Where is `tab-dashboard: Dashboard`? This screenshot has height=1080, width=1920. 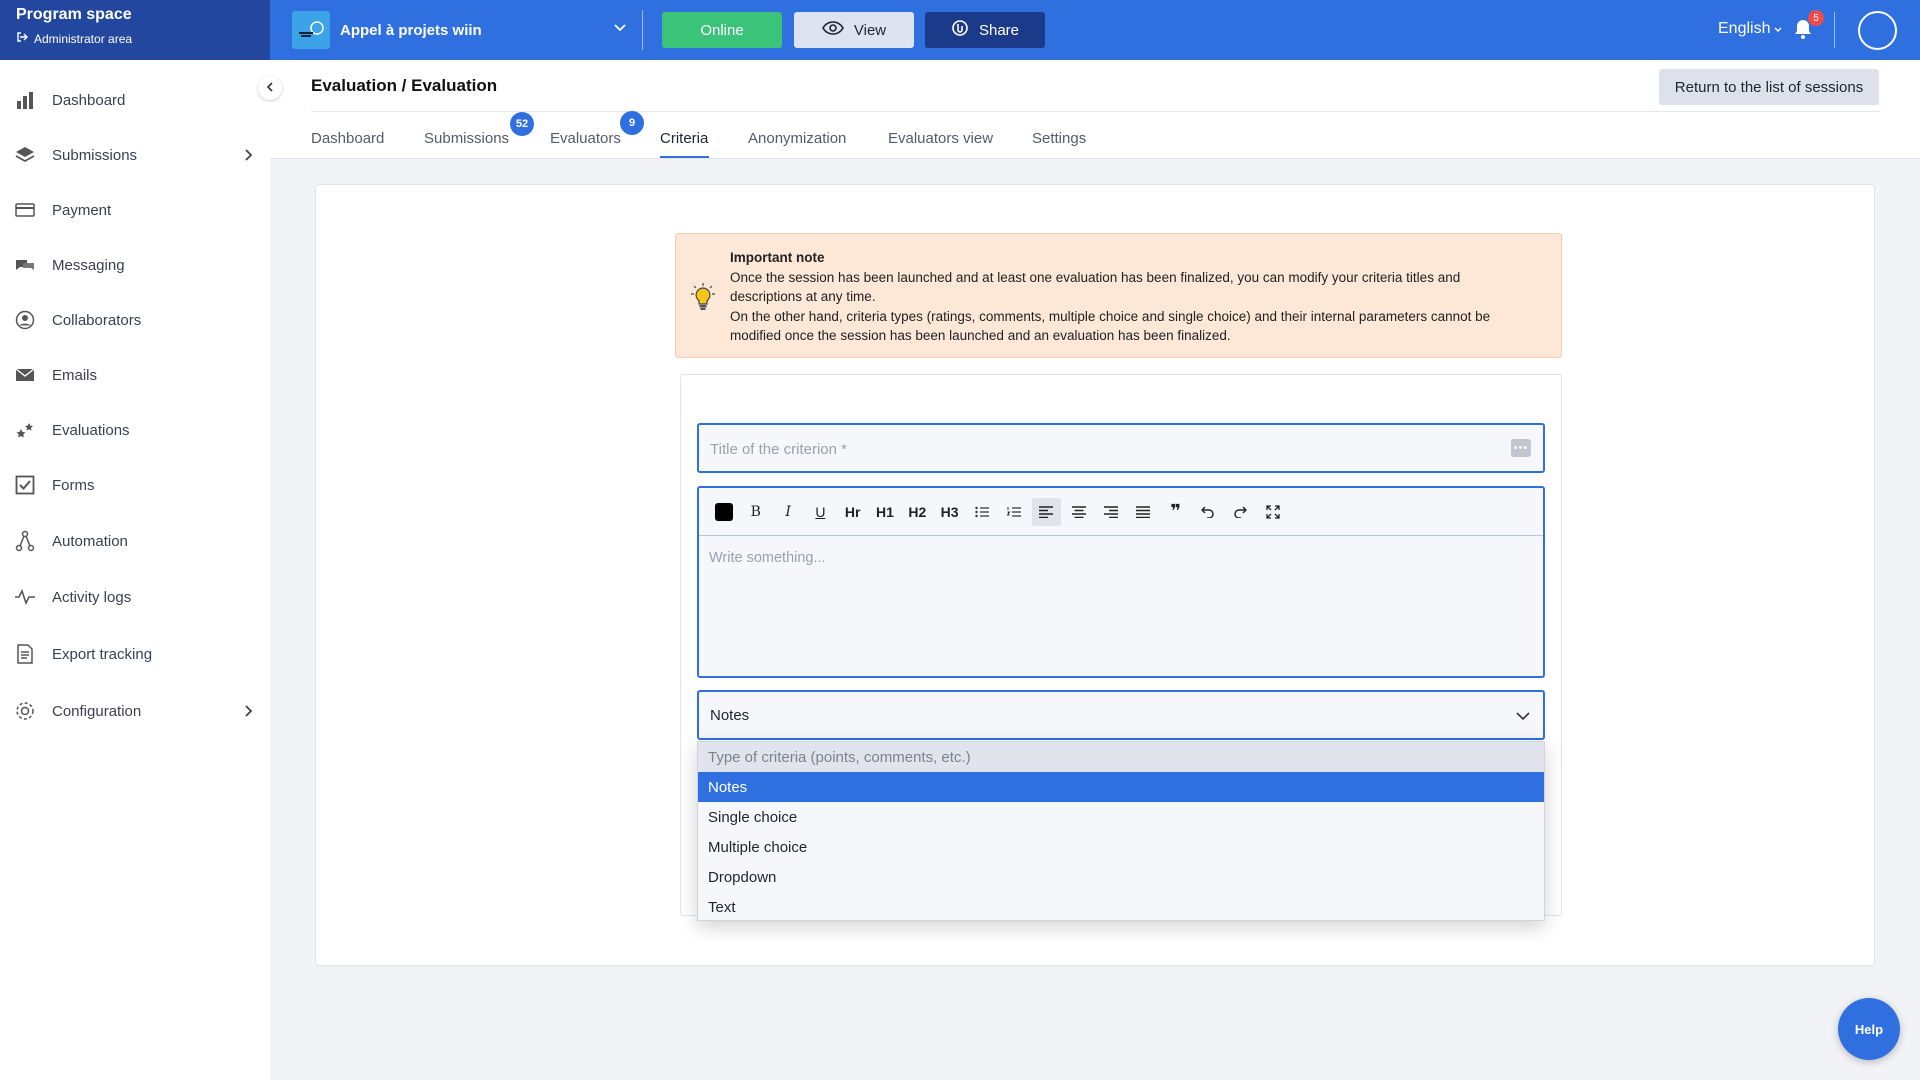
tab-dashboard: Dashboard is located at coordinates (347, 138).